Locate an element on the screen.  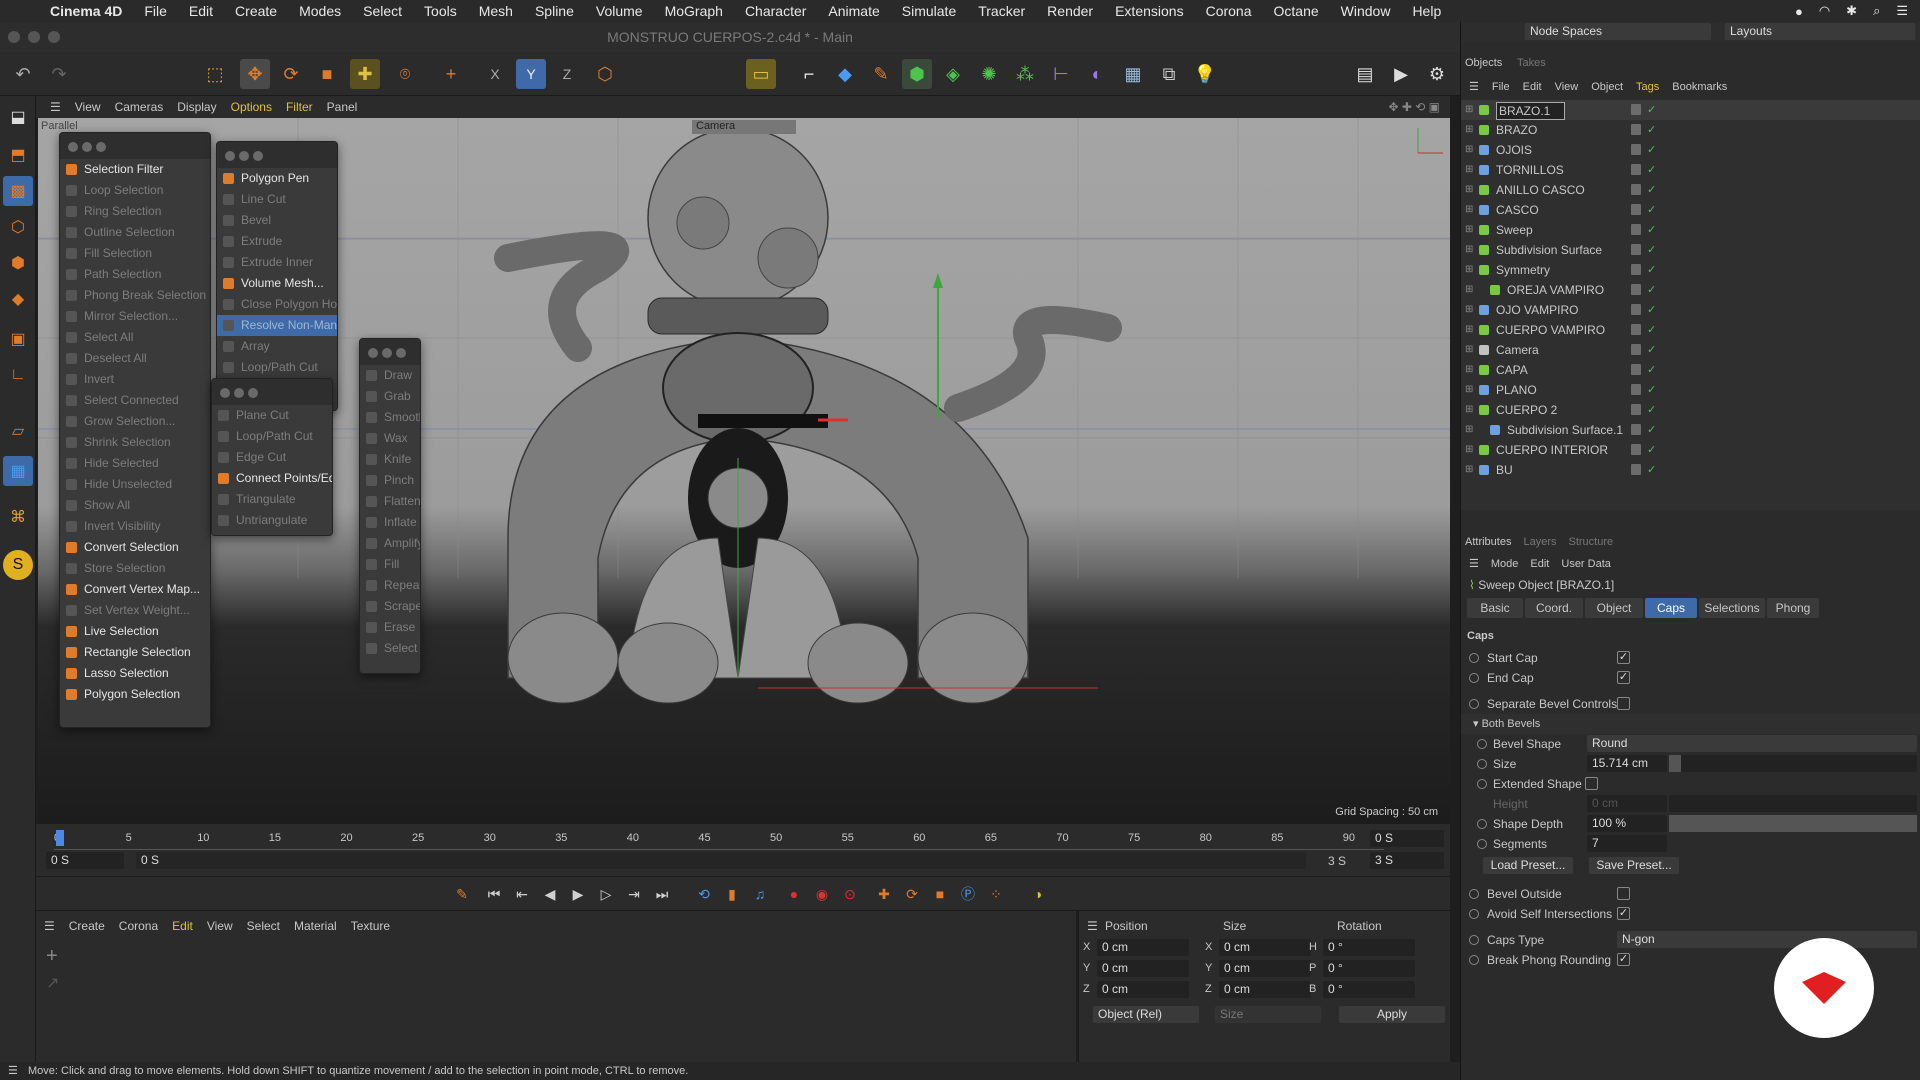
segments-field: 7 is located at coordinates (1627, 843).